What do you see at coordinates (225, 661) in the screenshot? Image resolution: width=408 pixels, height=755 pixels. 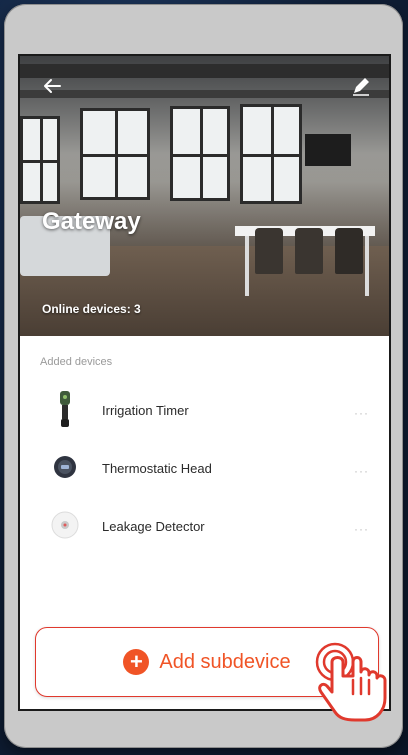 I see `add-subdevice-label: Add subdevice` at bounding box center [225, 661].